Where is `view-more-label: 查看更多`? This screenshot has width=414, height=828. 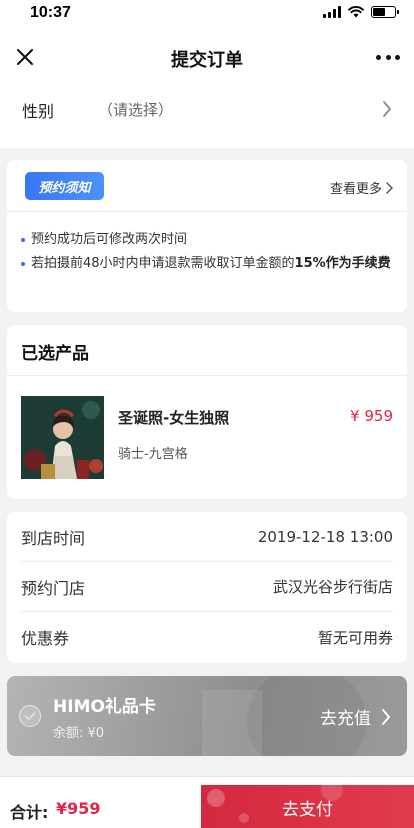
view-more-label: 查看更多 is located at coordinates (355, 189).